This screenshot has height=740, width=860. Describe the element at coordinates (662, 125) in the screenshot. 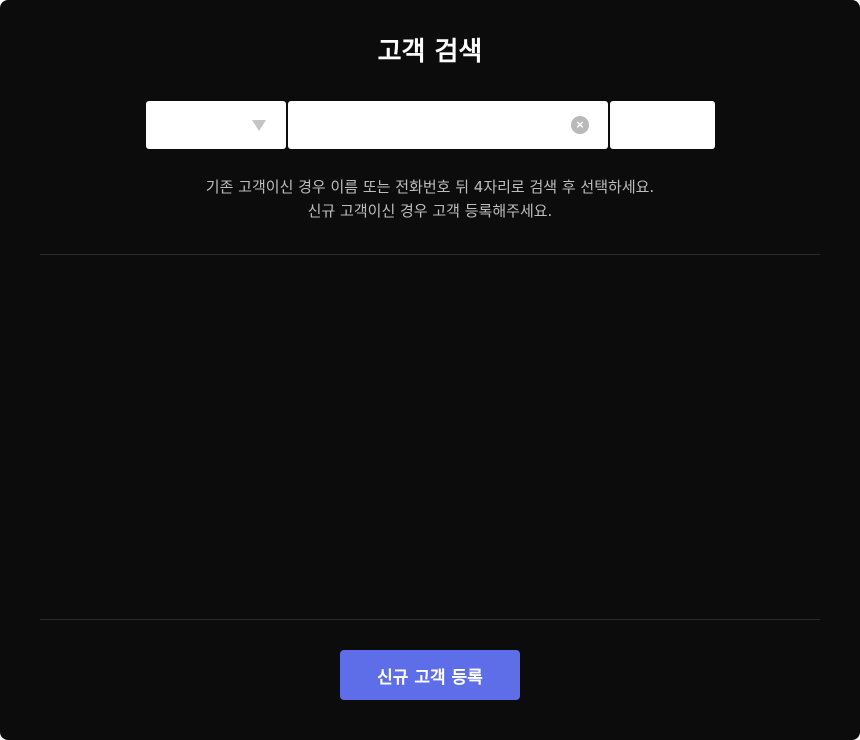

I see `search-button` at that location.